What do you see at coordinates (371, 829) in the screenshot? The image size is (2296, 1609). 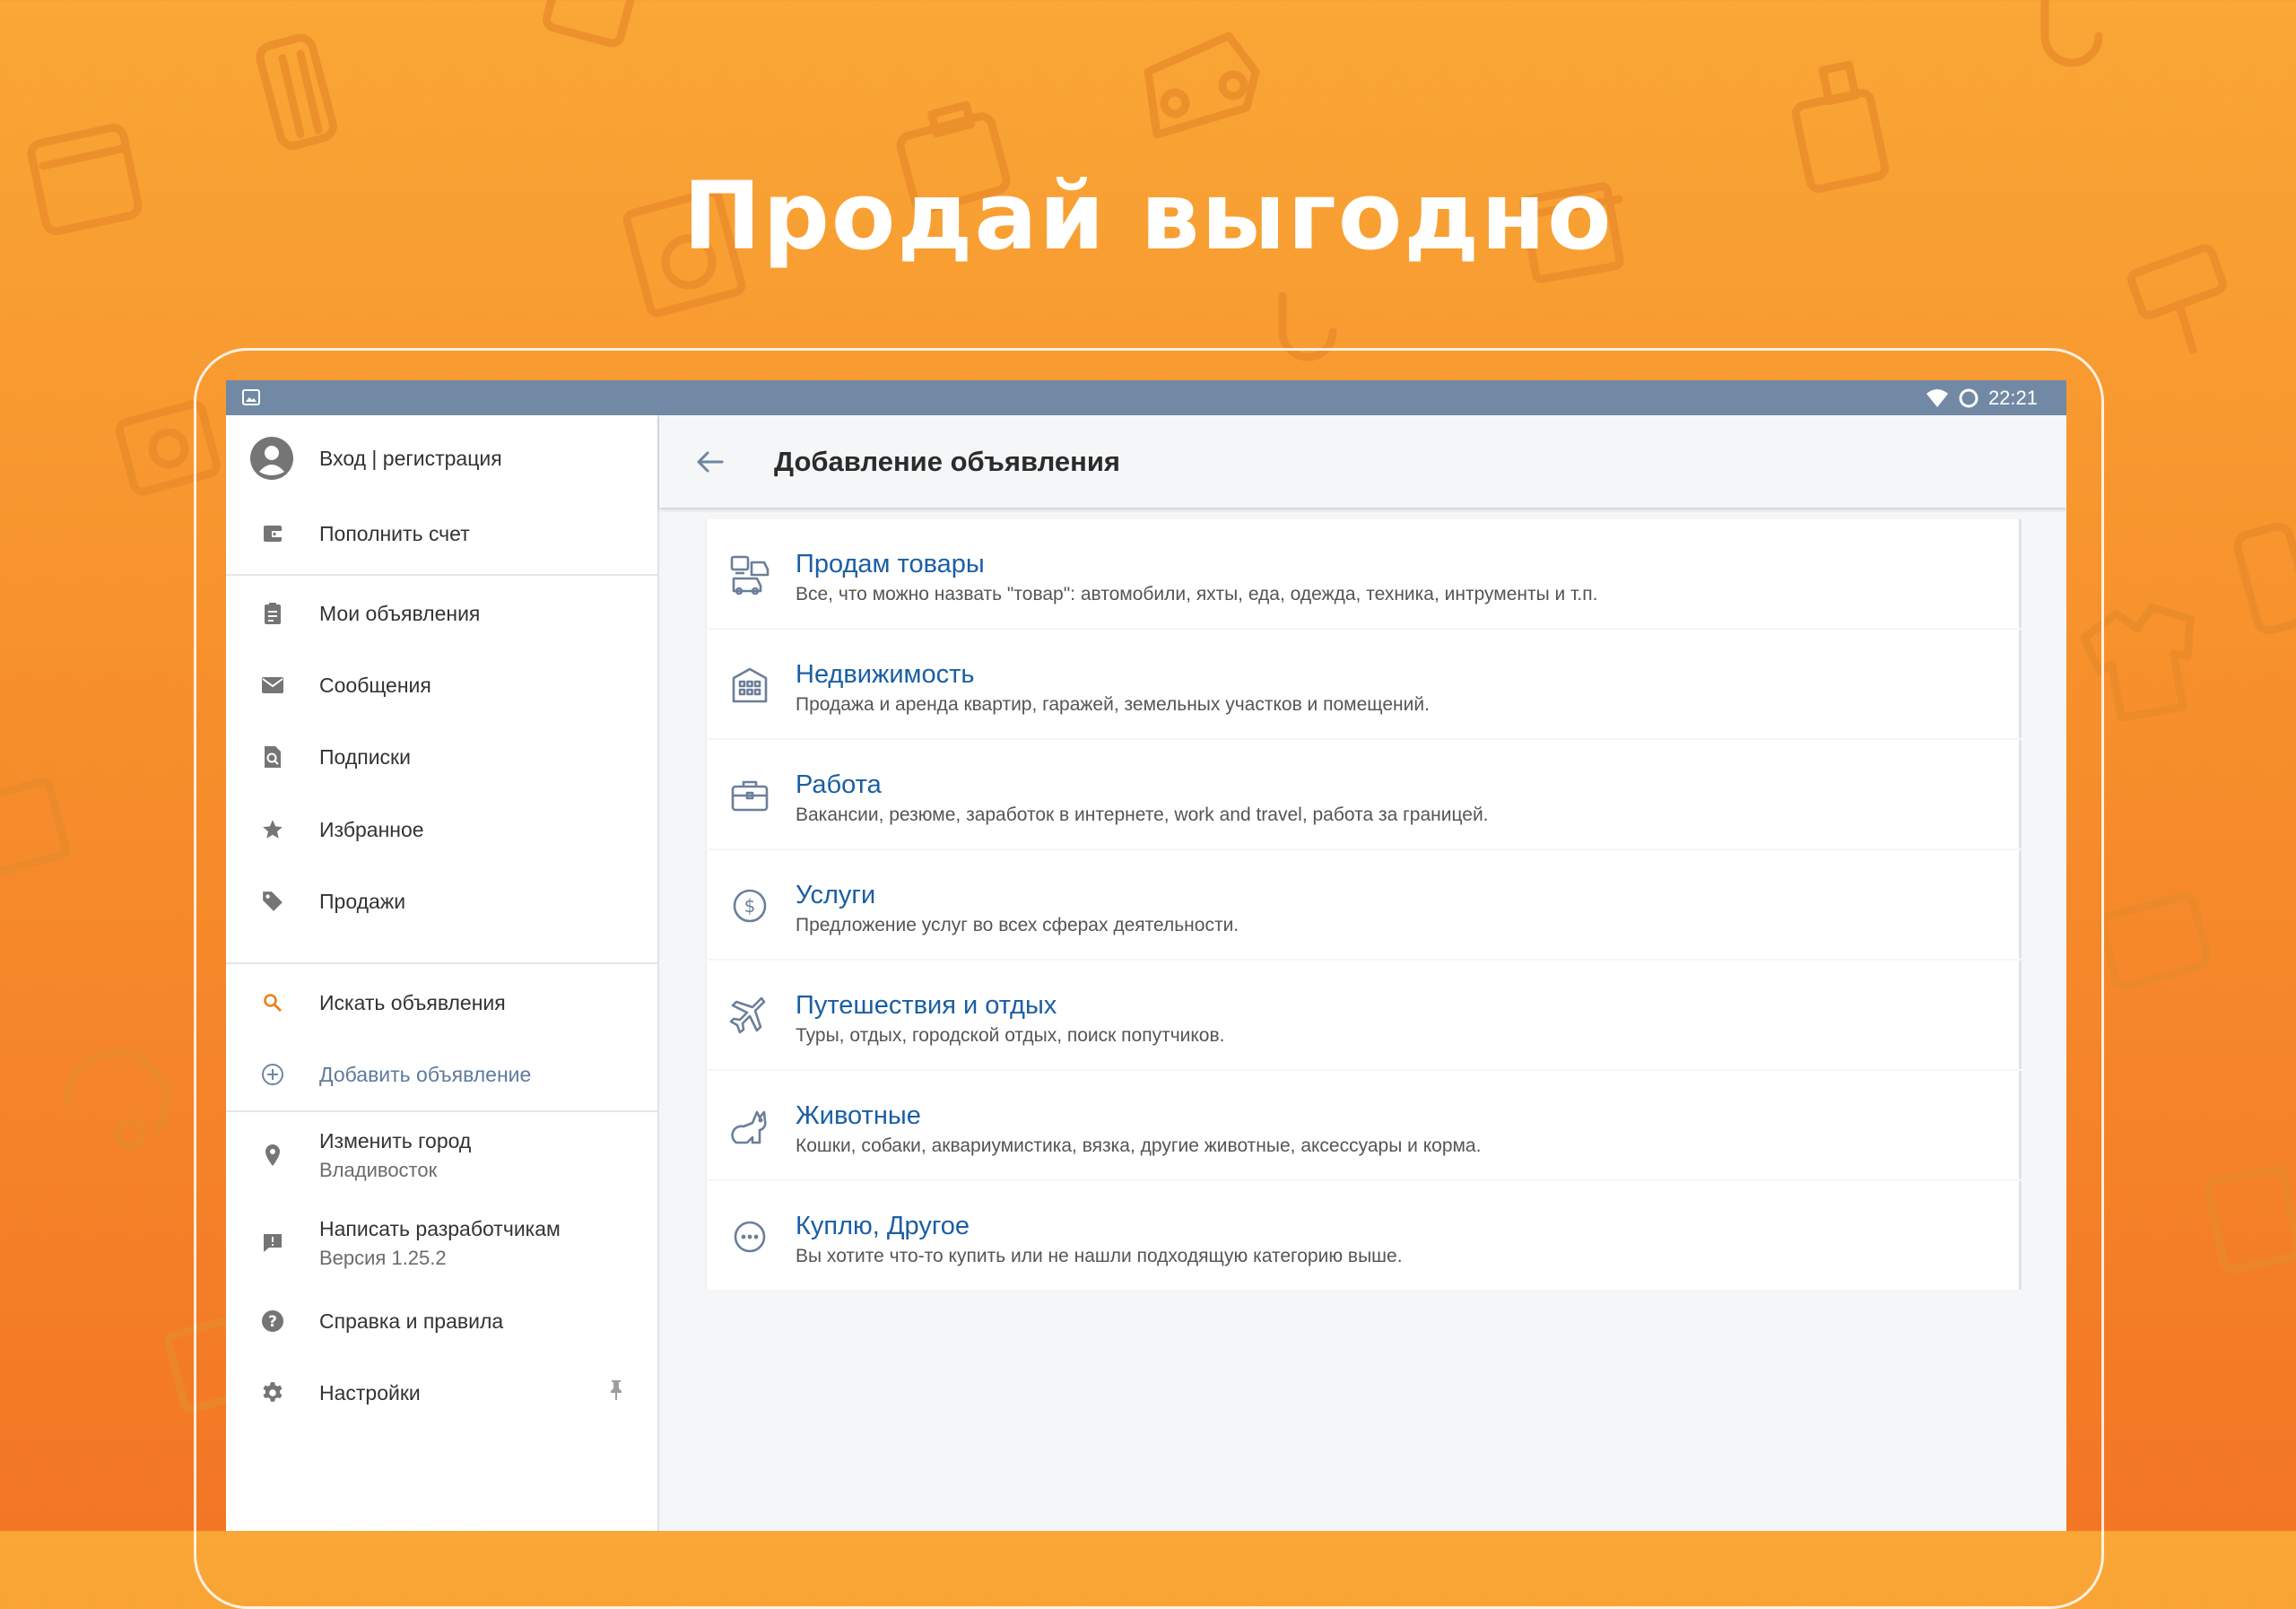 I see `drawer-item-label: Избранное` at bounding box center [371, 829].